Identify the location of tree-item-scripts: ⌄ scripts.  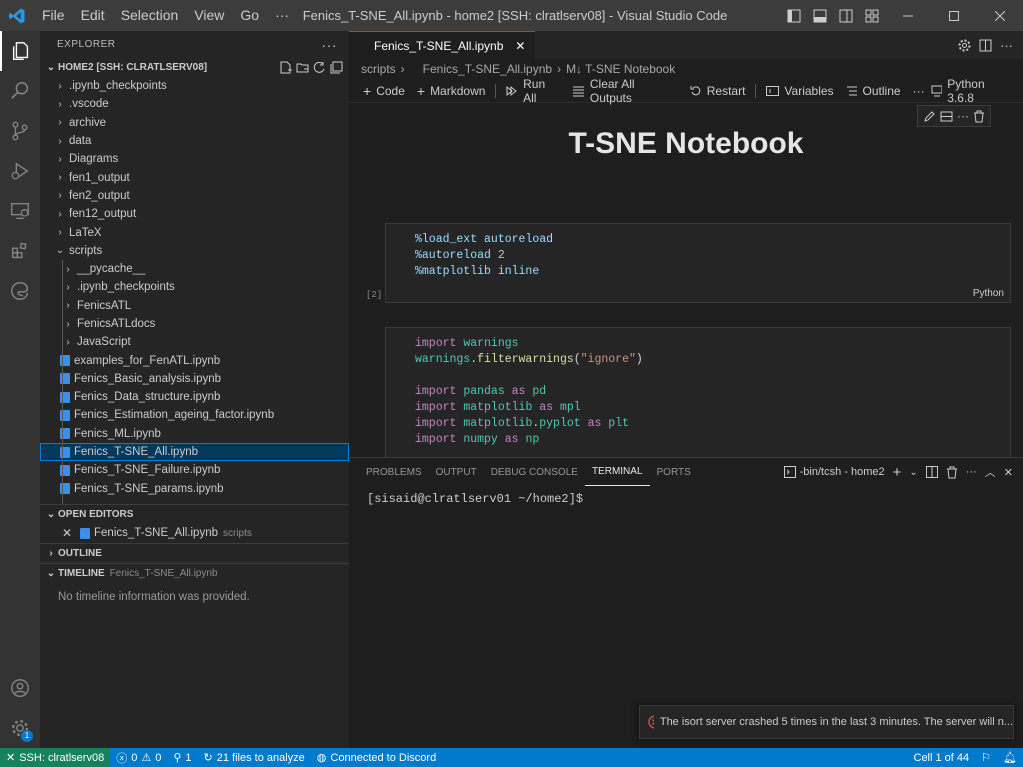
(194, 251).